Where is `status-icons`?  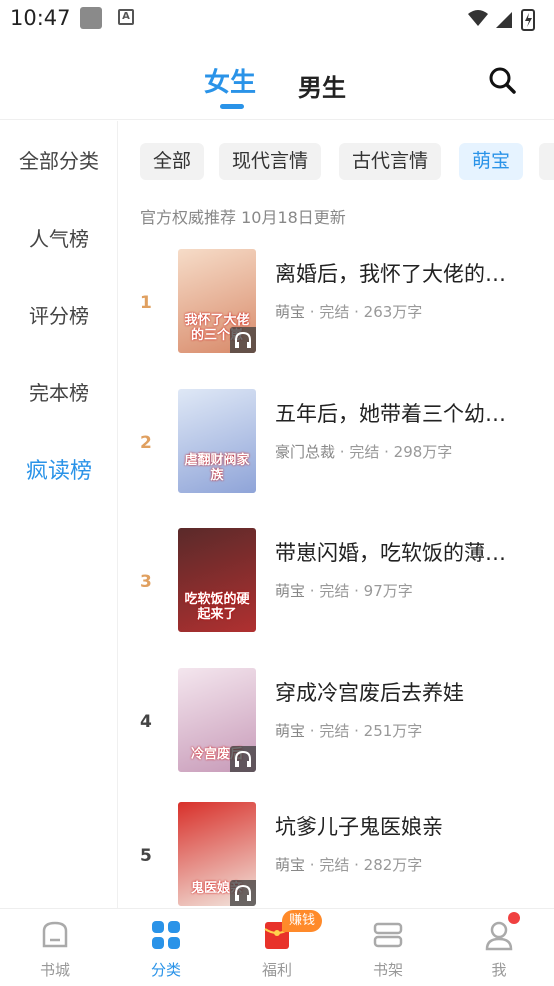 status-icons is located at coordinates (501, 20).